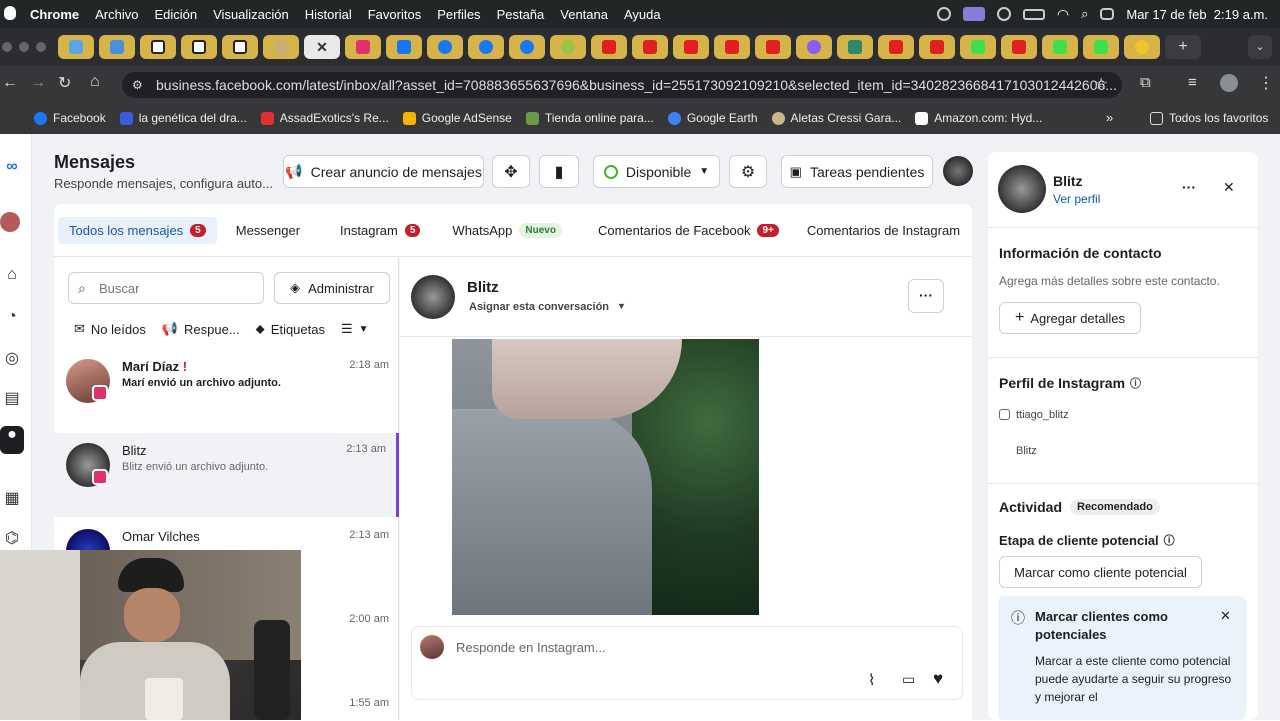 The image size is (1280, 721). Describe the element at coordinates (355, 329) in the screenshot. I see `filter-sliders: ☰ ▼` at that location.